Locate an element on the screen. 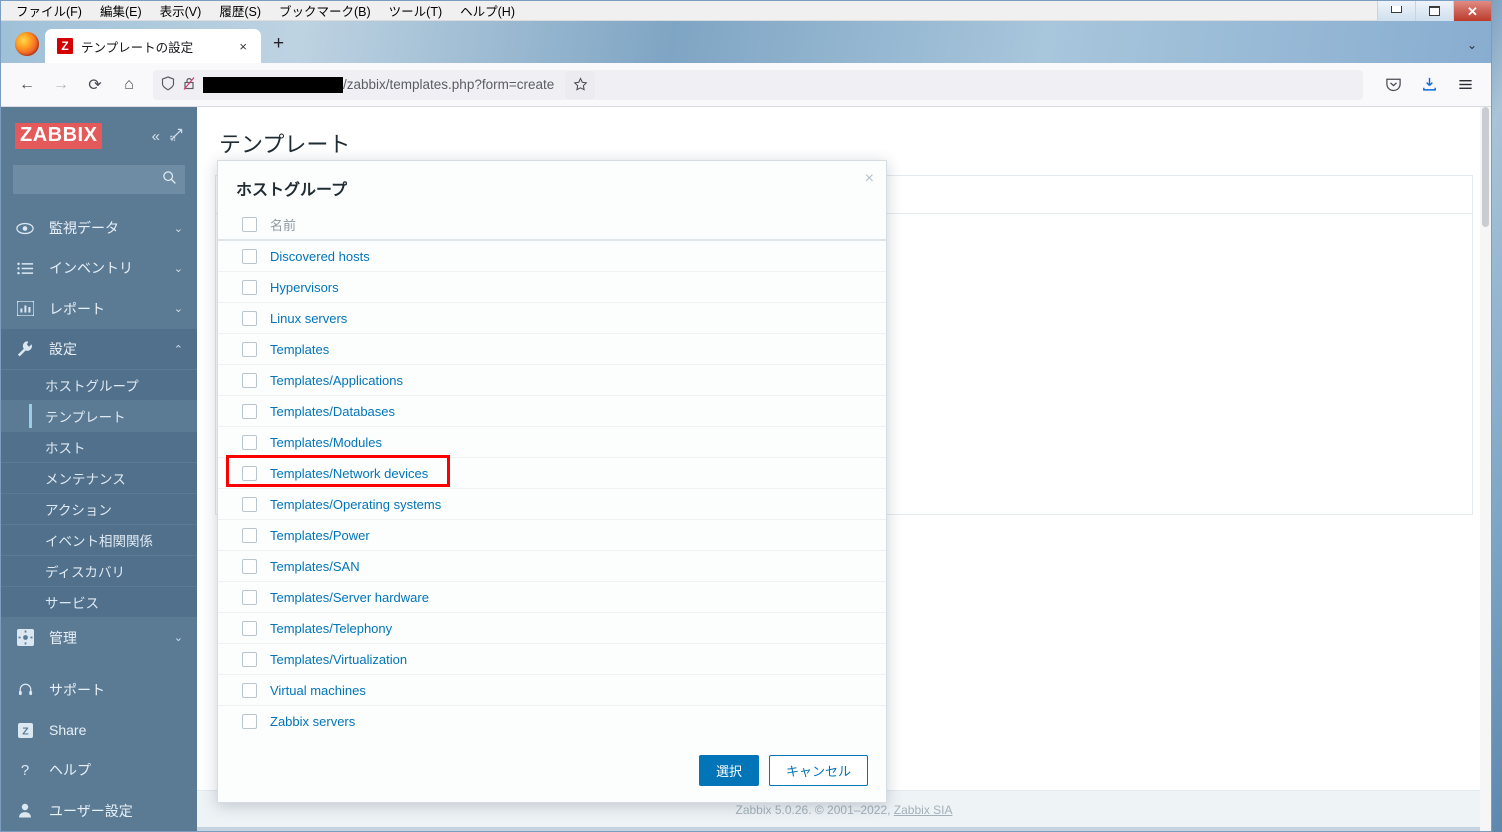  sidebar-item-discovery: ディスカバリ is located at coordinates (99, 570).